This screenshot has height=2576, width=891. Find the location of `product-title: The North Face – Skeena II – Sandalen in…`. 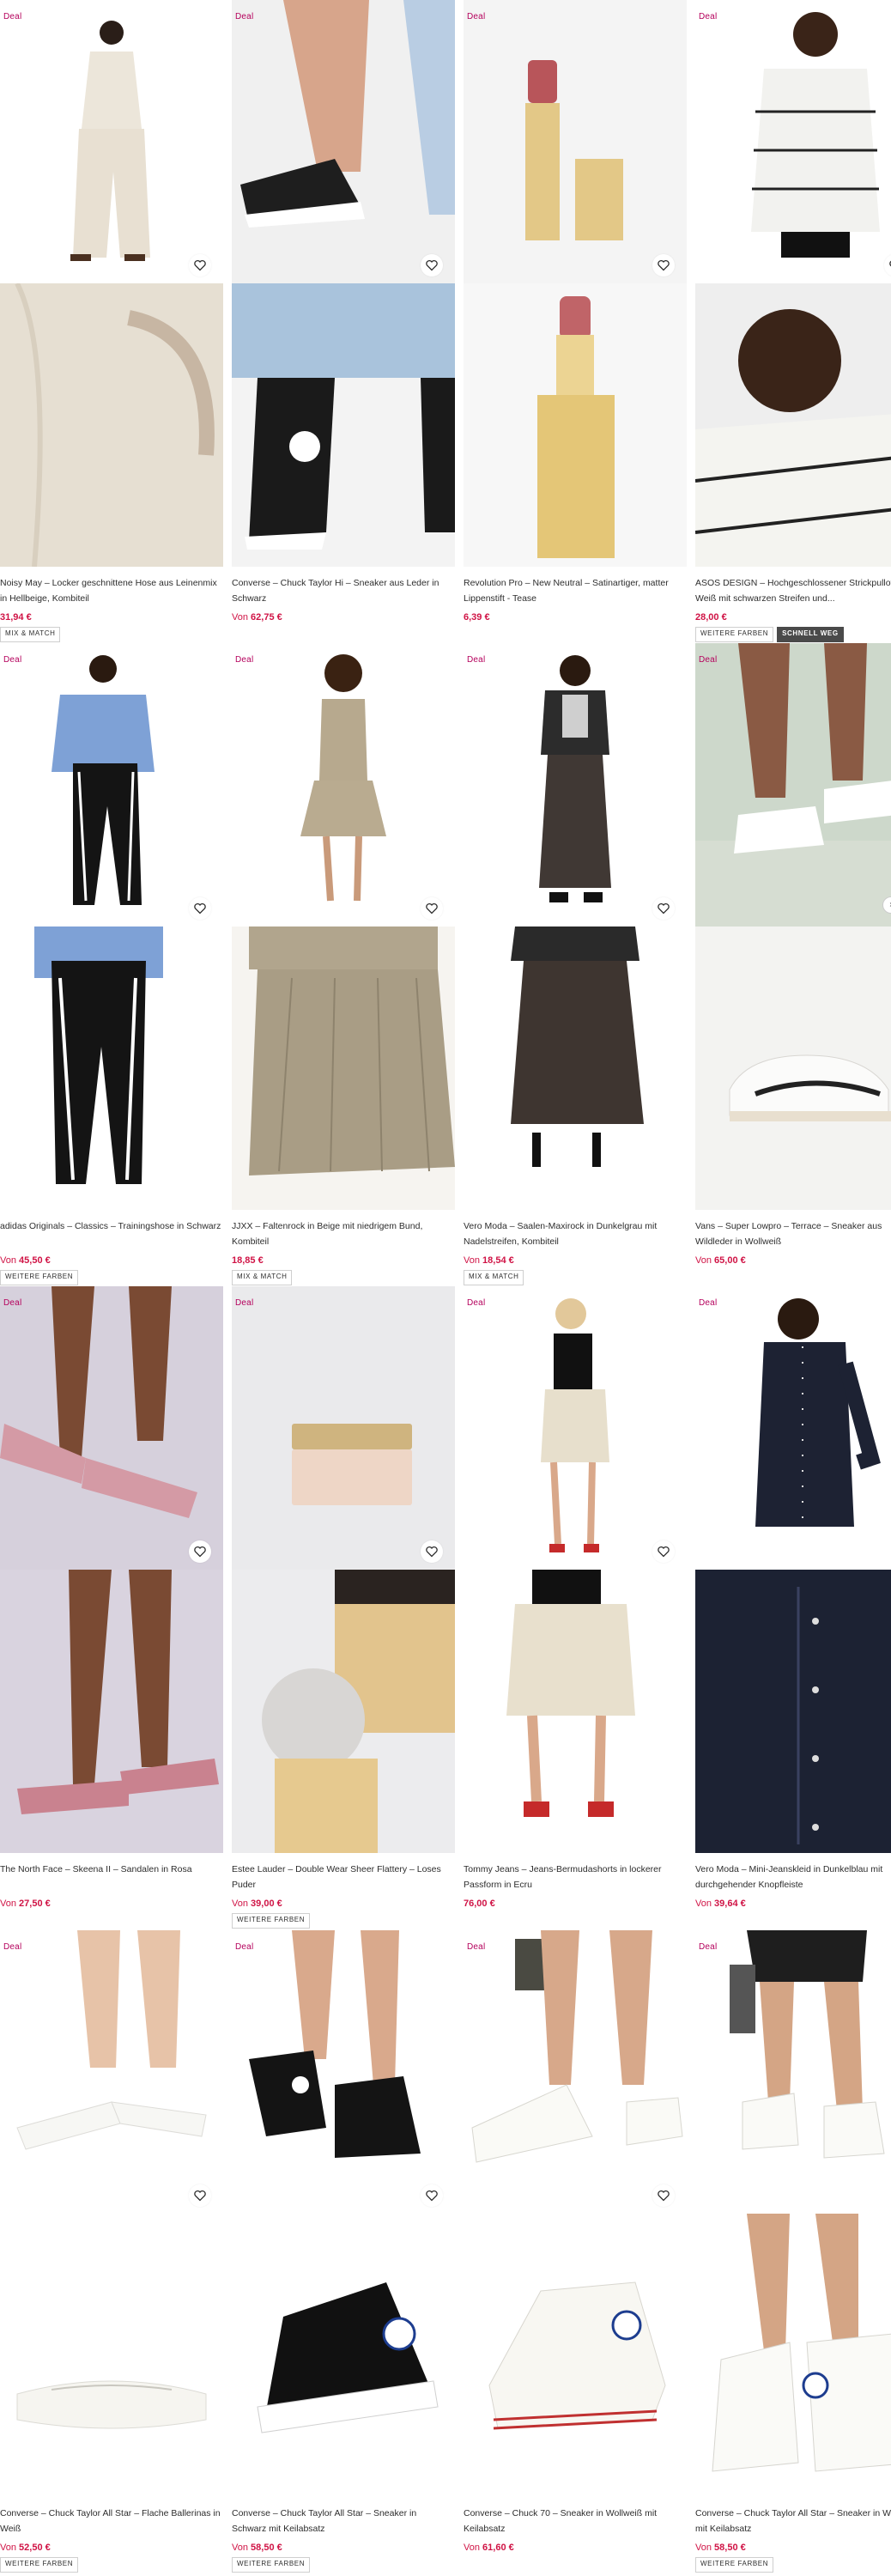

product-title: The North Face – Skeena II – Sandalen in… is located at coordinates (111, 1878).